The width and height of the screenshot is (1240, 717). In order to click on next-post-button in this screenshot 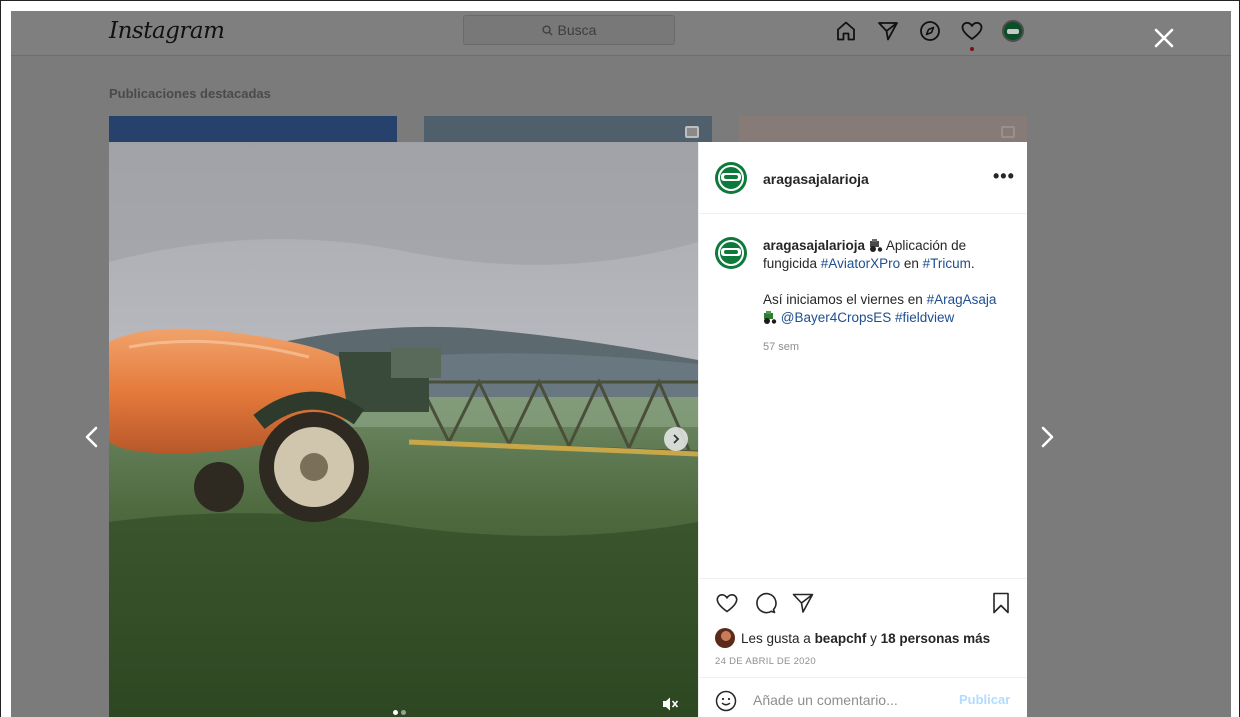, I will do `click(1047, 437)`.